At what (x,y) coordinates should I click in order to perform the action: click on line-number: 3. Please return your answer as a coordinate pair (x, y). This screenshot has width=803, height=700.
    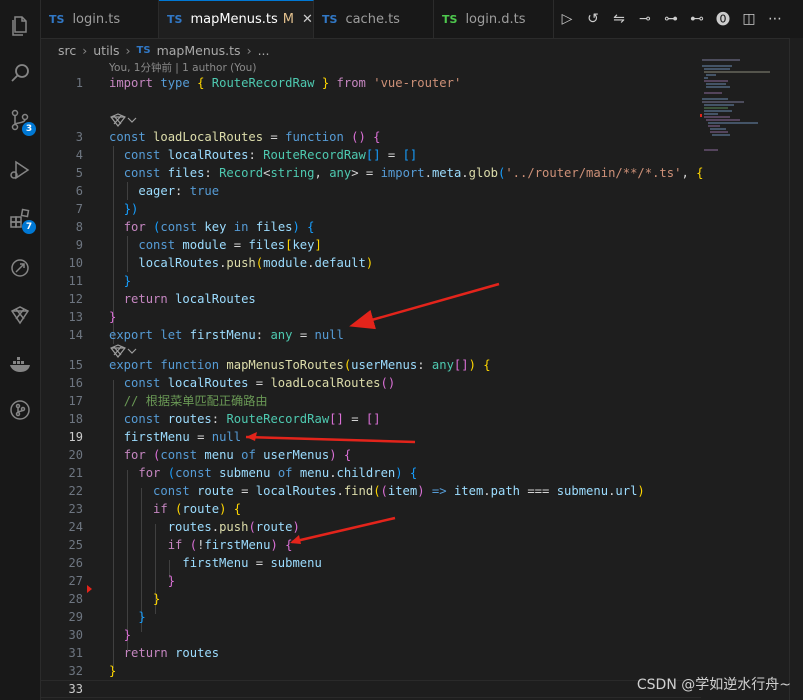
    Looking at the image, I should click on (79, 137).